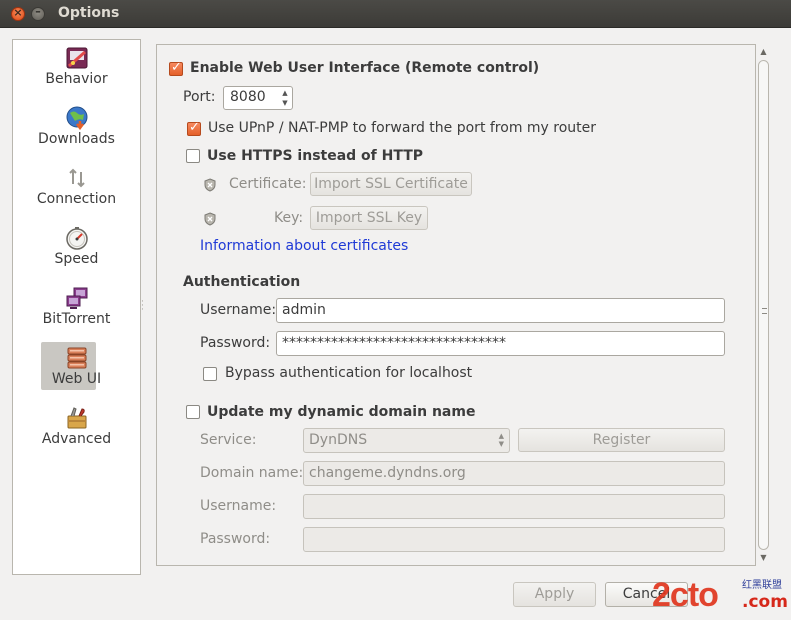 This screenshot has width=791, height=620. I want to click on domain-name-label: Domain name:, so click(252, 473).